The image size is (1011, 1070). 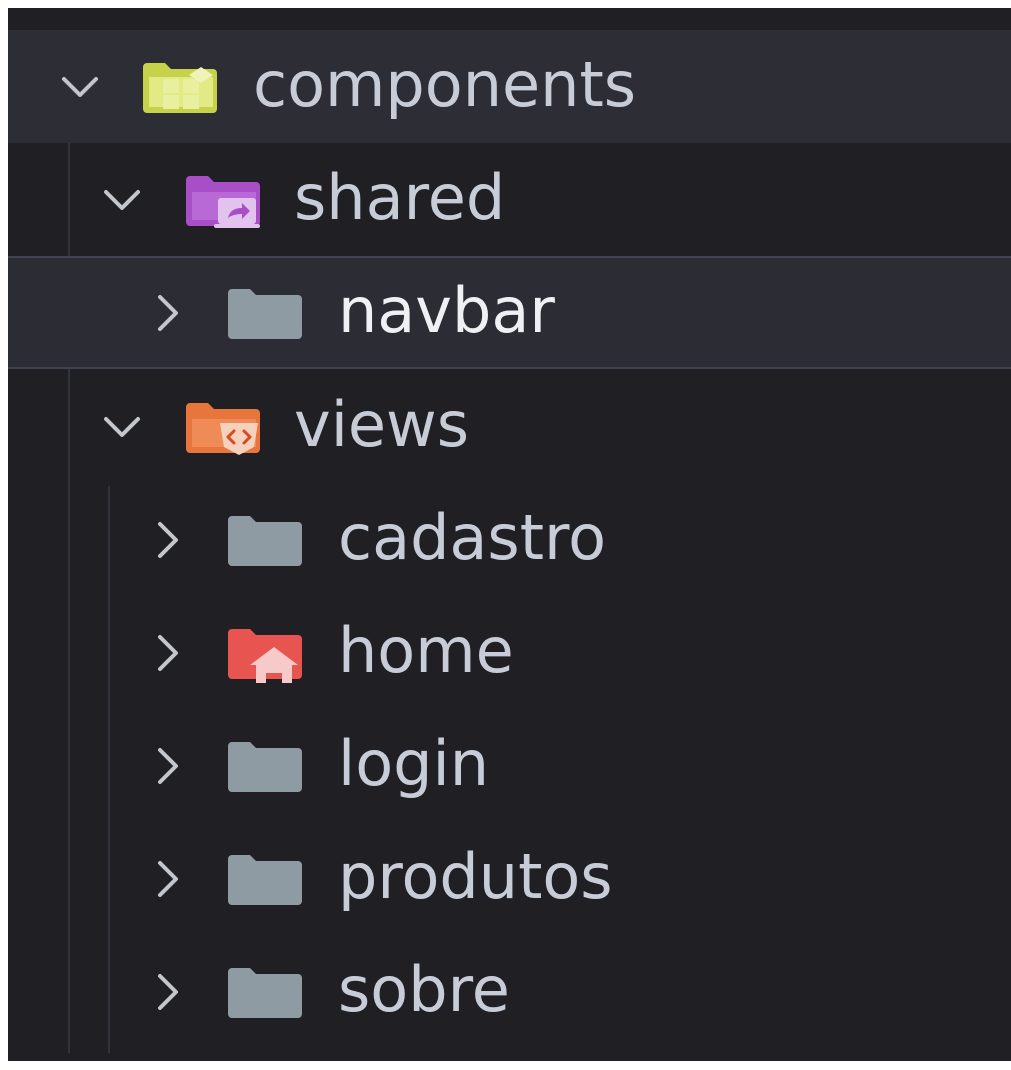 I want to click on tree-item-label: views, so click(x=382, y=424).